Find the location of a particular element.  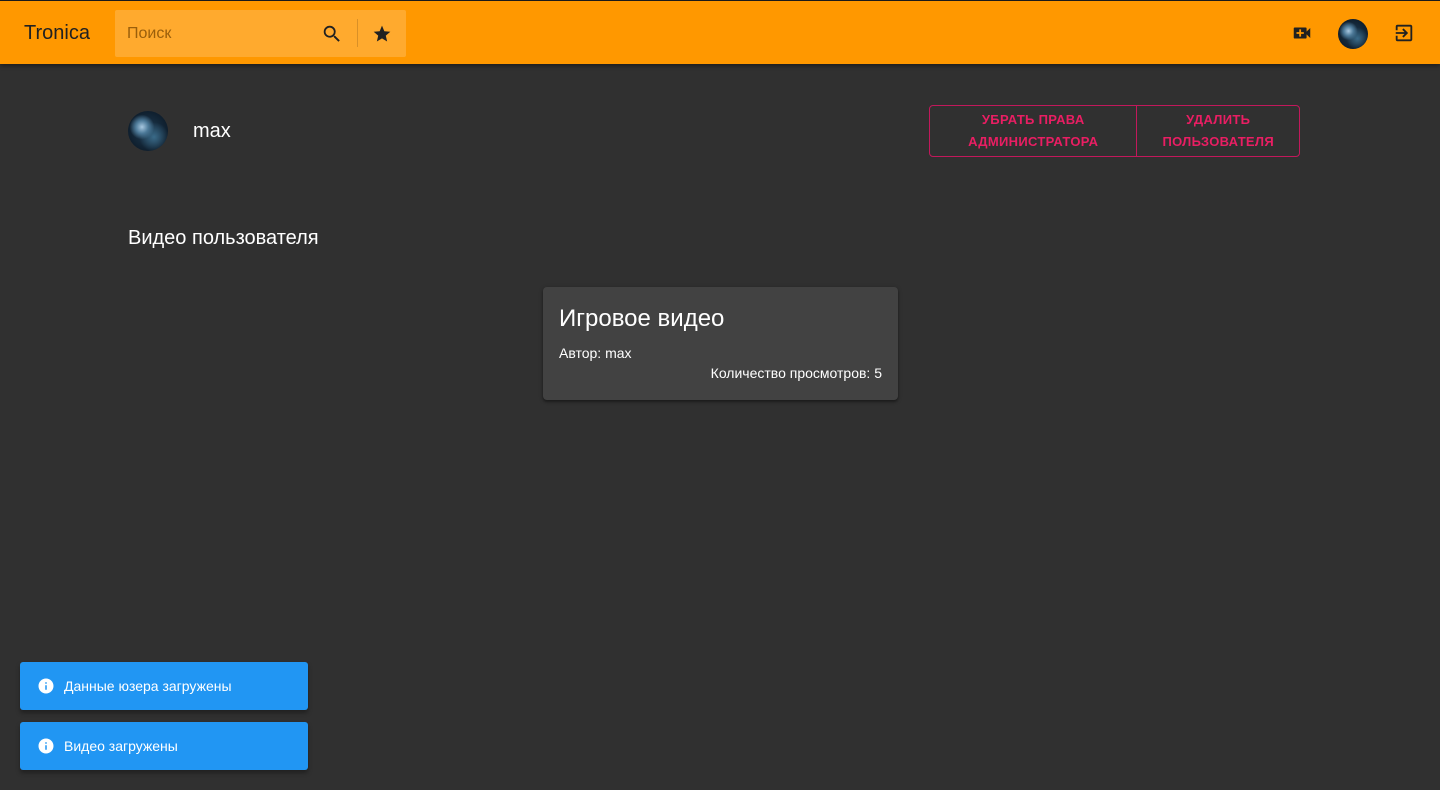

search-button is located at coordinates (332, 34).